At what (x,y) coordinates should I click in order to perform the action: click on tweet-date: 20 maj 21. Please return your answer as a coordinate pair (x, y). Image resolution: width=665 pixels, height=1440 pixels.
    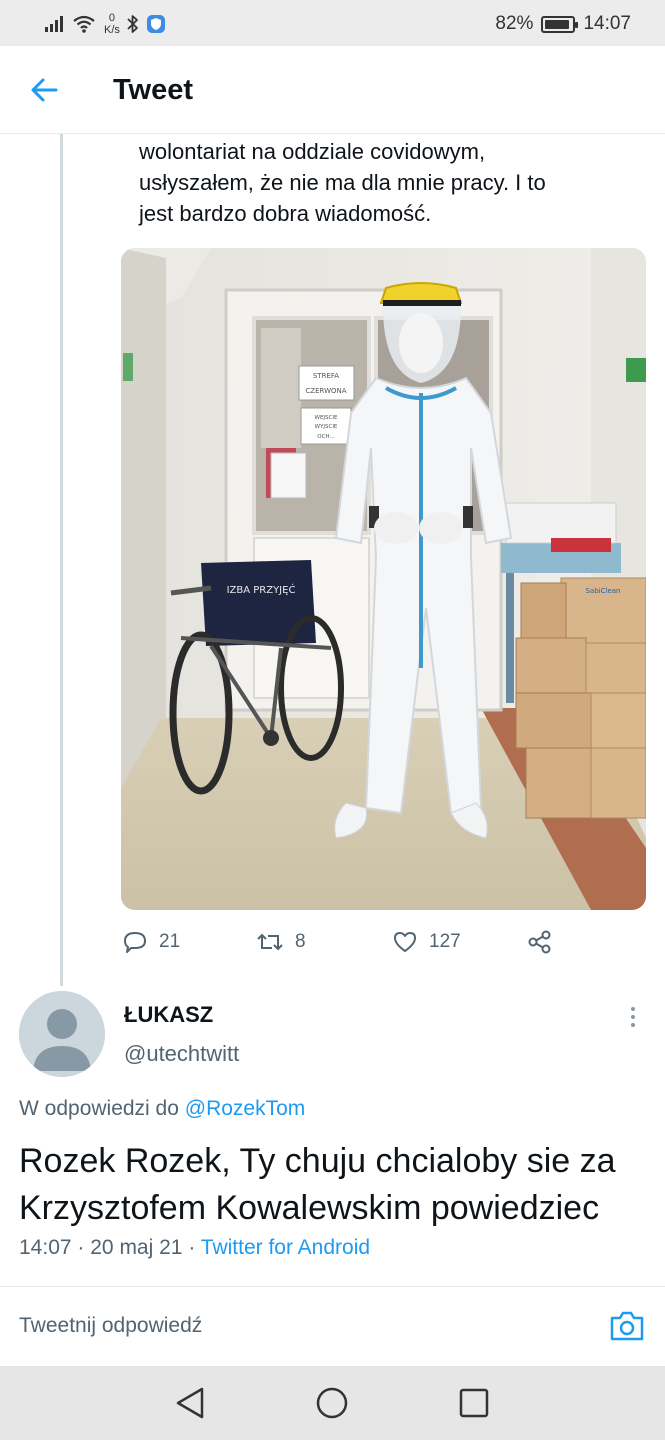
    Looking at the image, I should click on (136, 1247).